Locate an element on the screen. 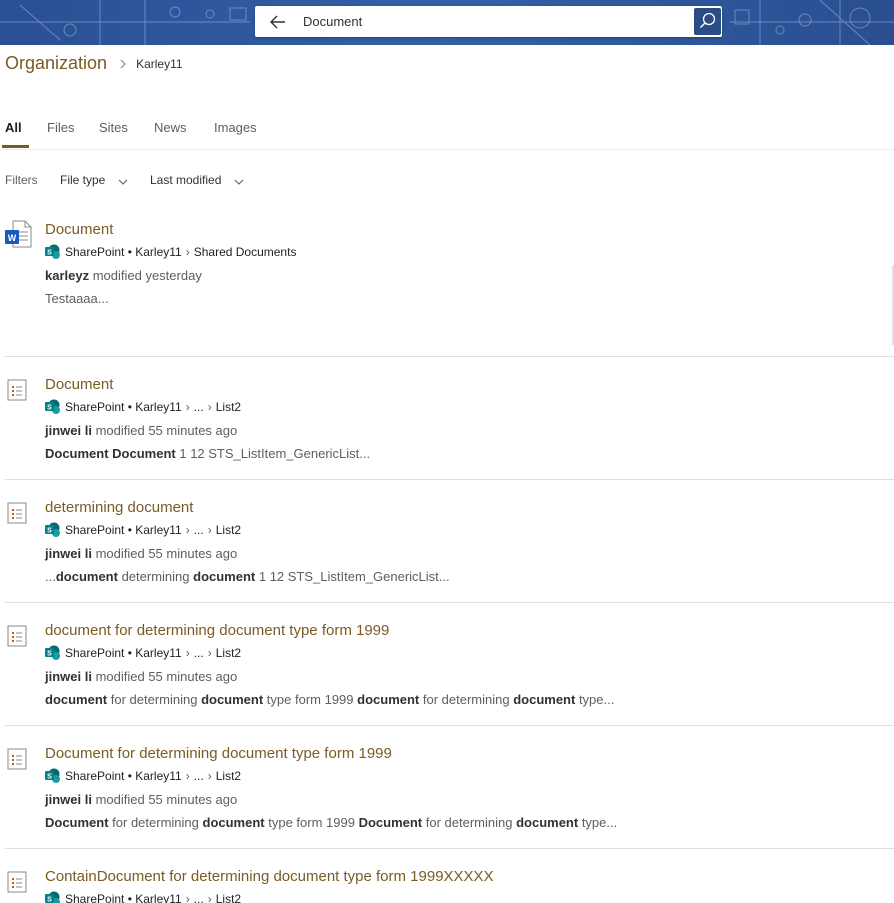 Image resolution: width=894 pixels, height=903 pixels. tab-files: Files is located at coordinates (60, 127).